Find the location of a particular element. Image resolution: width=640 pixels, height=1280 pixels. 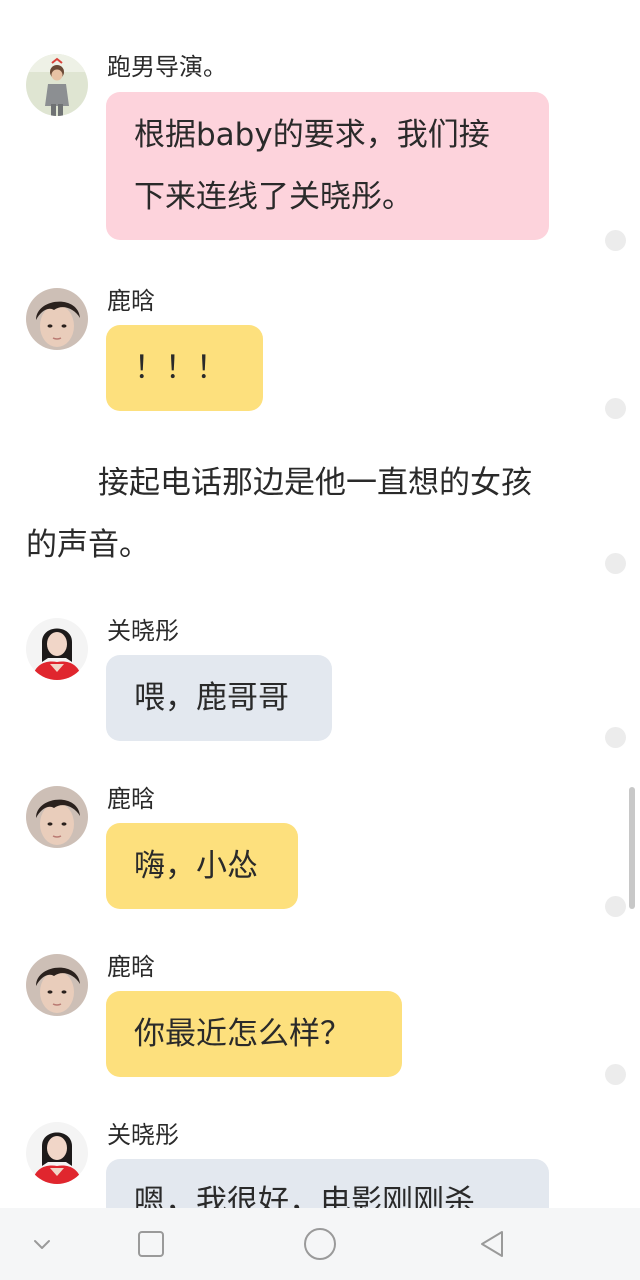

nav-collapse-button is located at coordinates (42, 1244).